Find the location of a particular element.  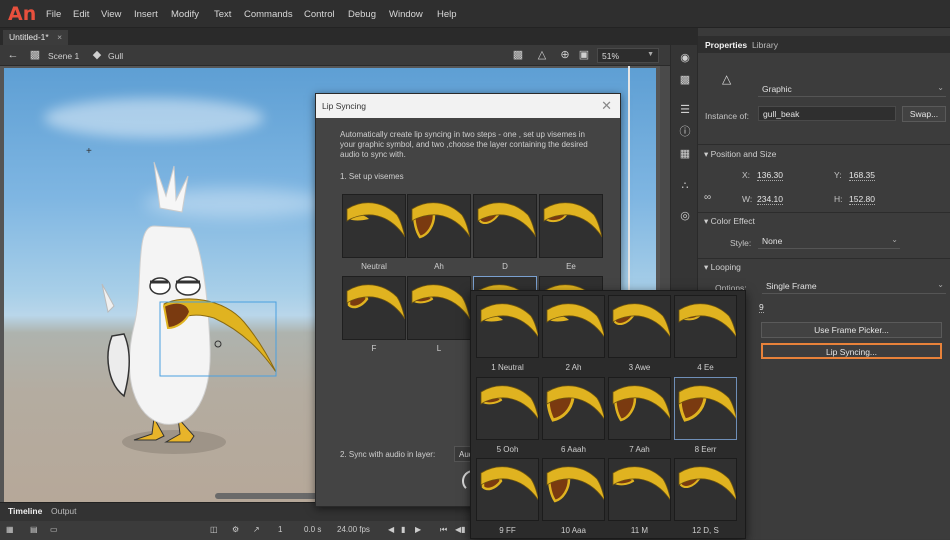

color-style-select: None ⌄ is located at coordinates (829, 241).